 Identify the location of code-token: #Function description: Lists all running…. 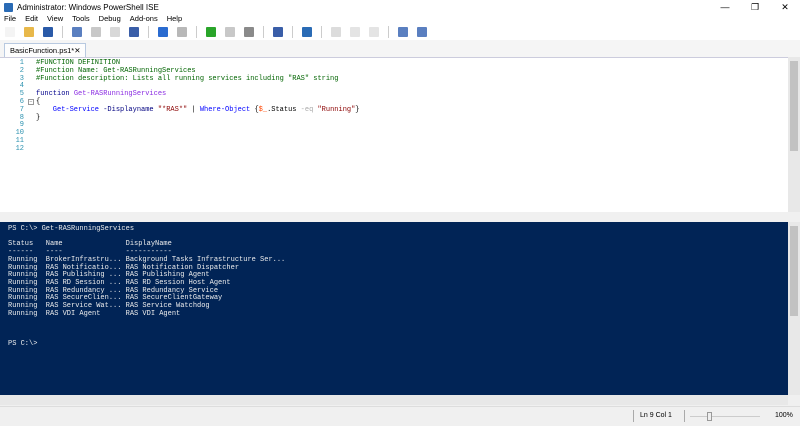
(187, 78).